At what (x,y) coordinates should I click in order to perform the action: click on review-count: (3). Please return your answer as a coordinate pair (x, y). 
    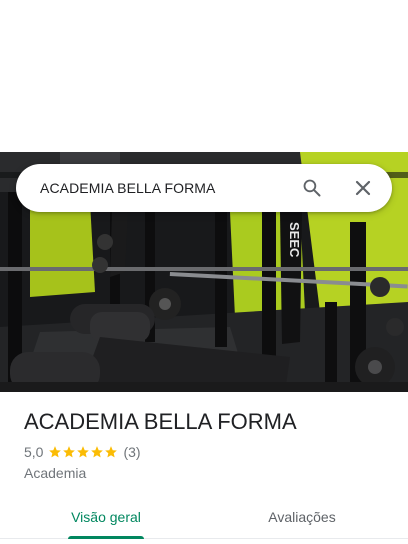
    Looking at the image, I should click on (131, 452).